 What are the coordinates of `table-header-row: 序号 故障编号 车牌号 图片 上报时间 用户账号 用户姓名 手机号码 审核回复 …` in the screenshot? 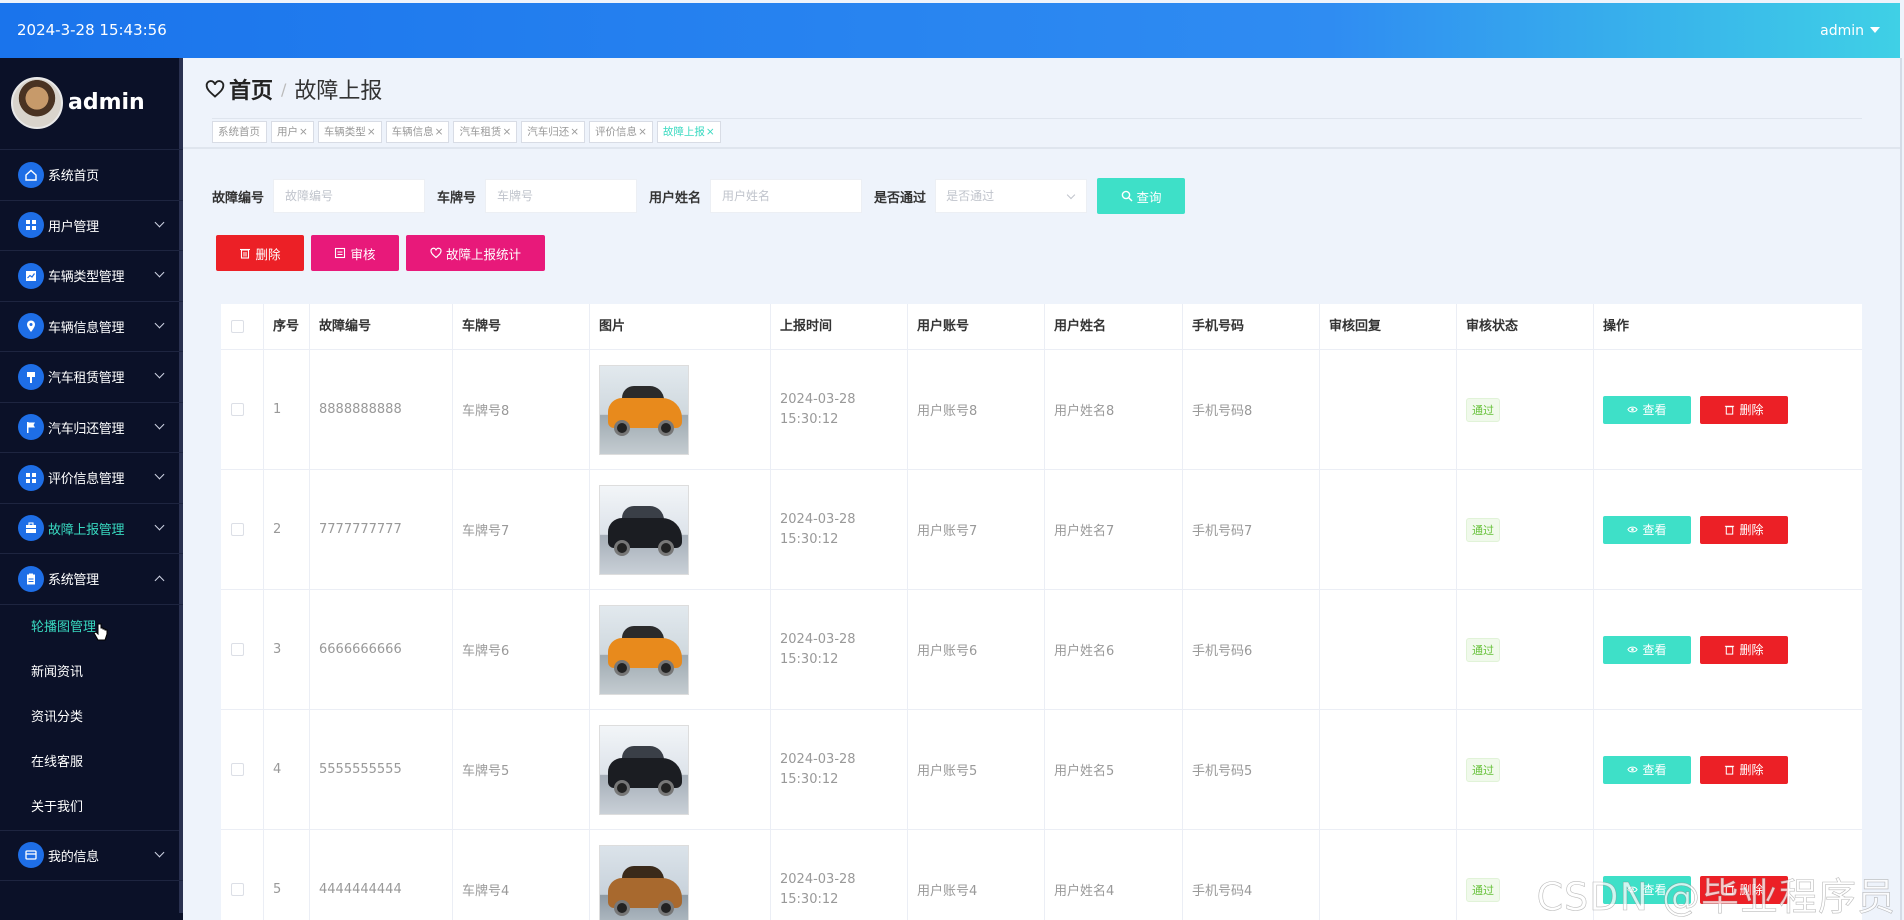 It's located at (1041, 327).